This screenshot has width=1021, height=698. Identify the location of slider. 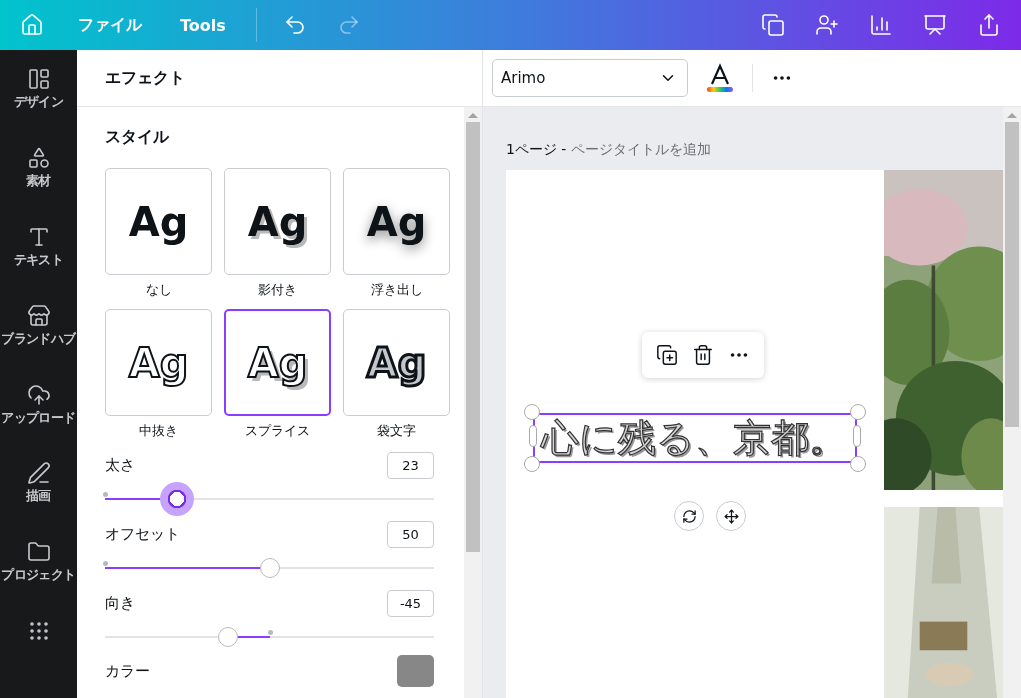
(269, 499).